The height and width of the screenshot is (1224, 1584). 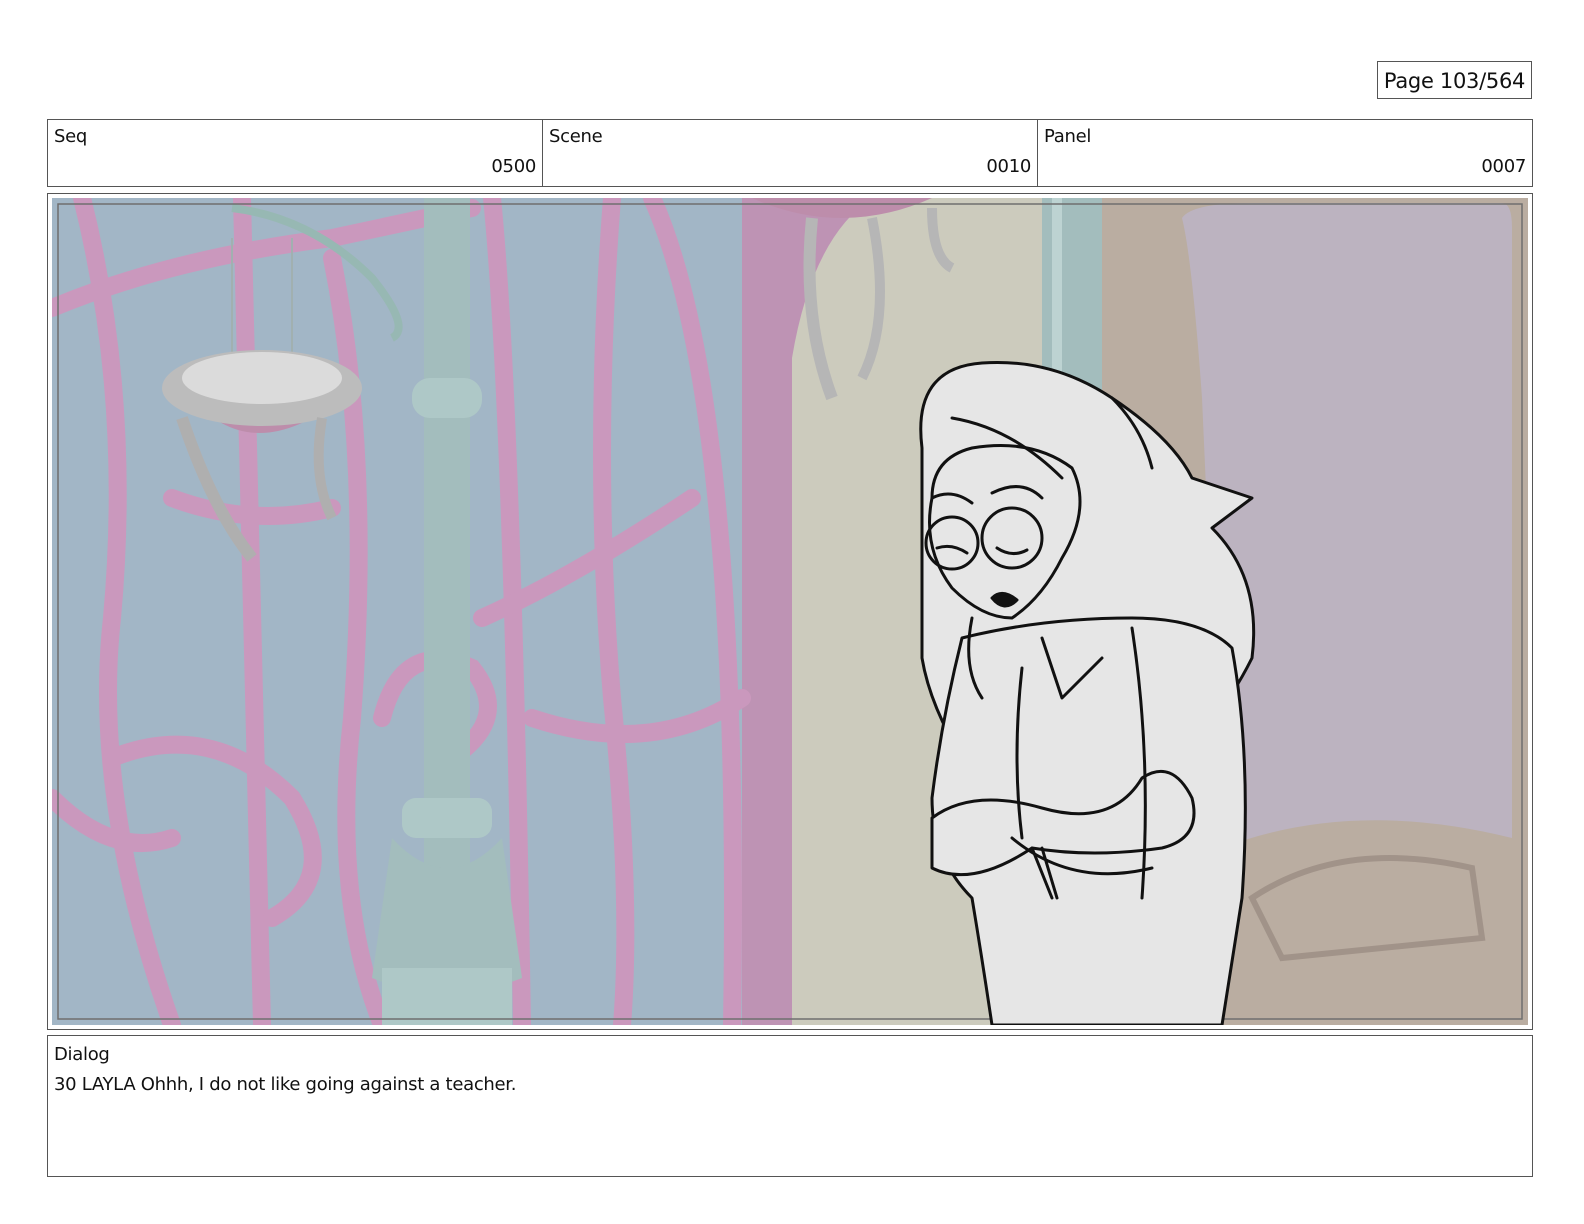 I want to click on scene-cell: Scene 0010, so click(x=790, y=153).